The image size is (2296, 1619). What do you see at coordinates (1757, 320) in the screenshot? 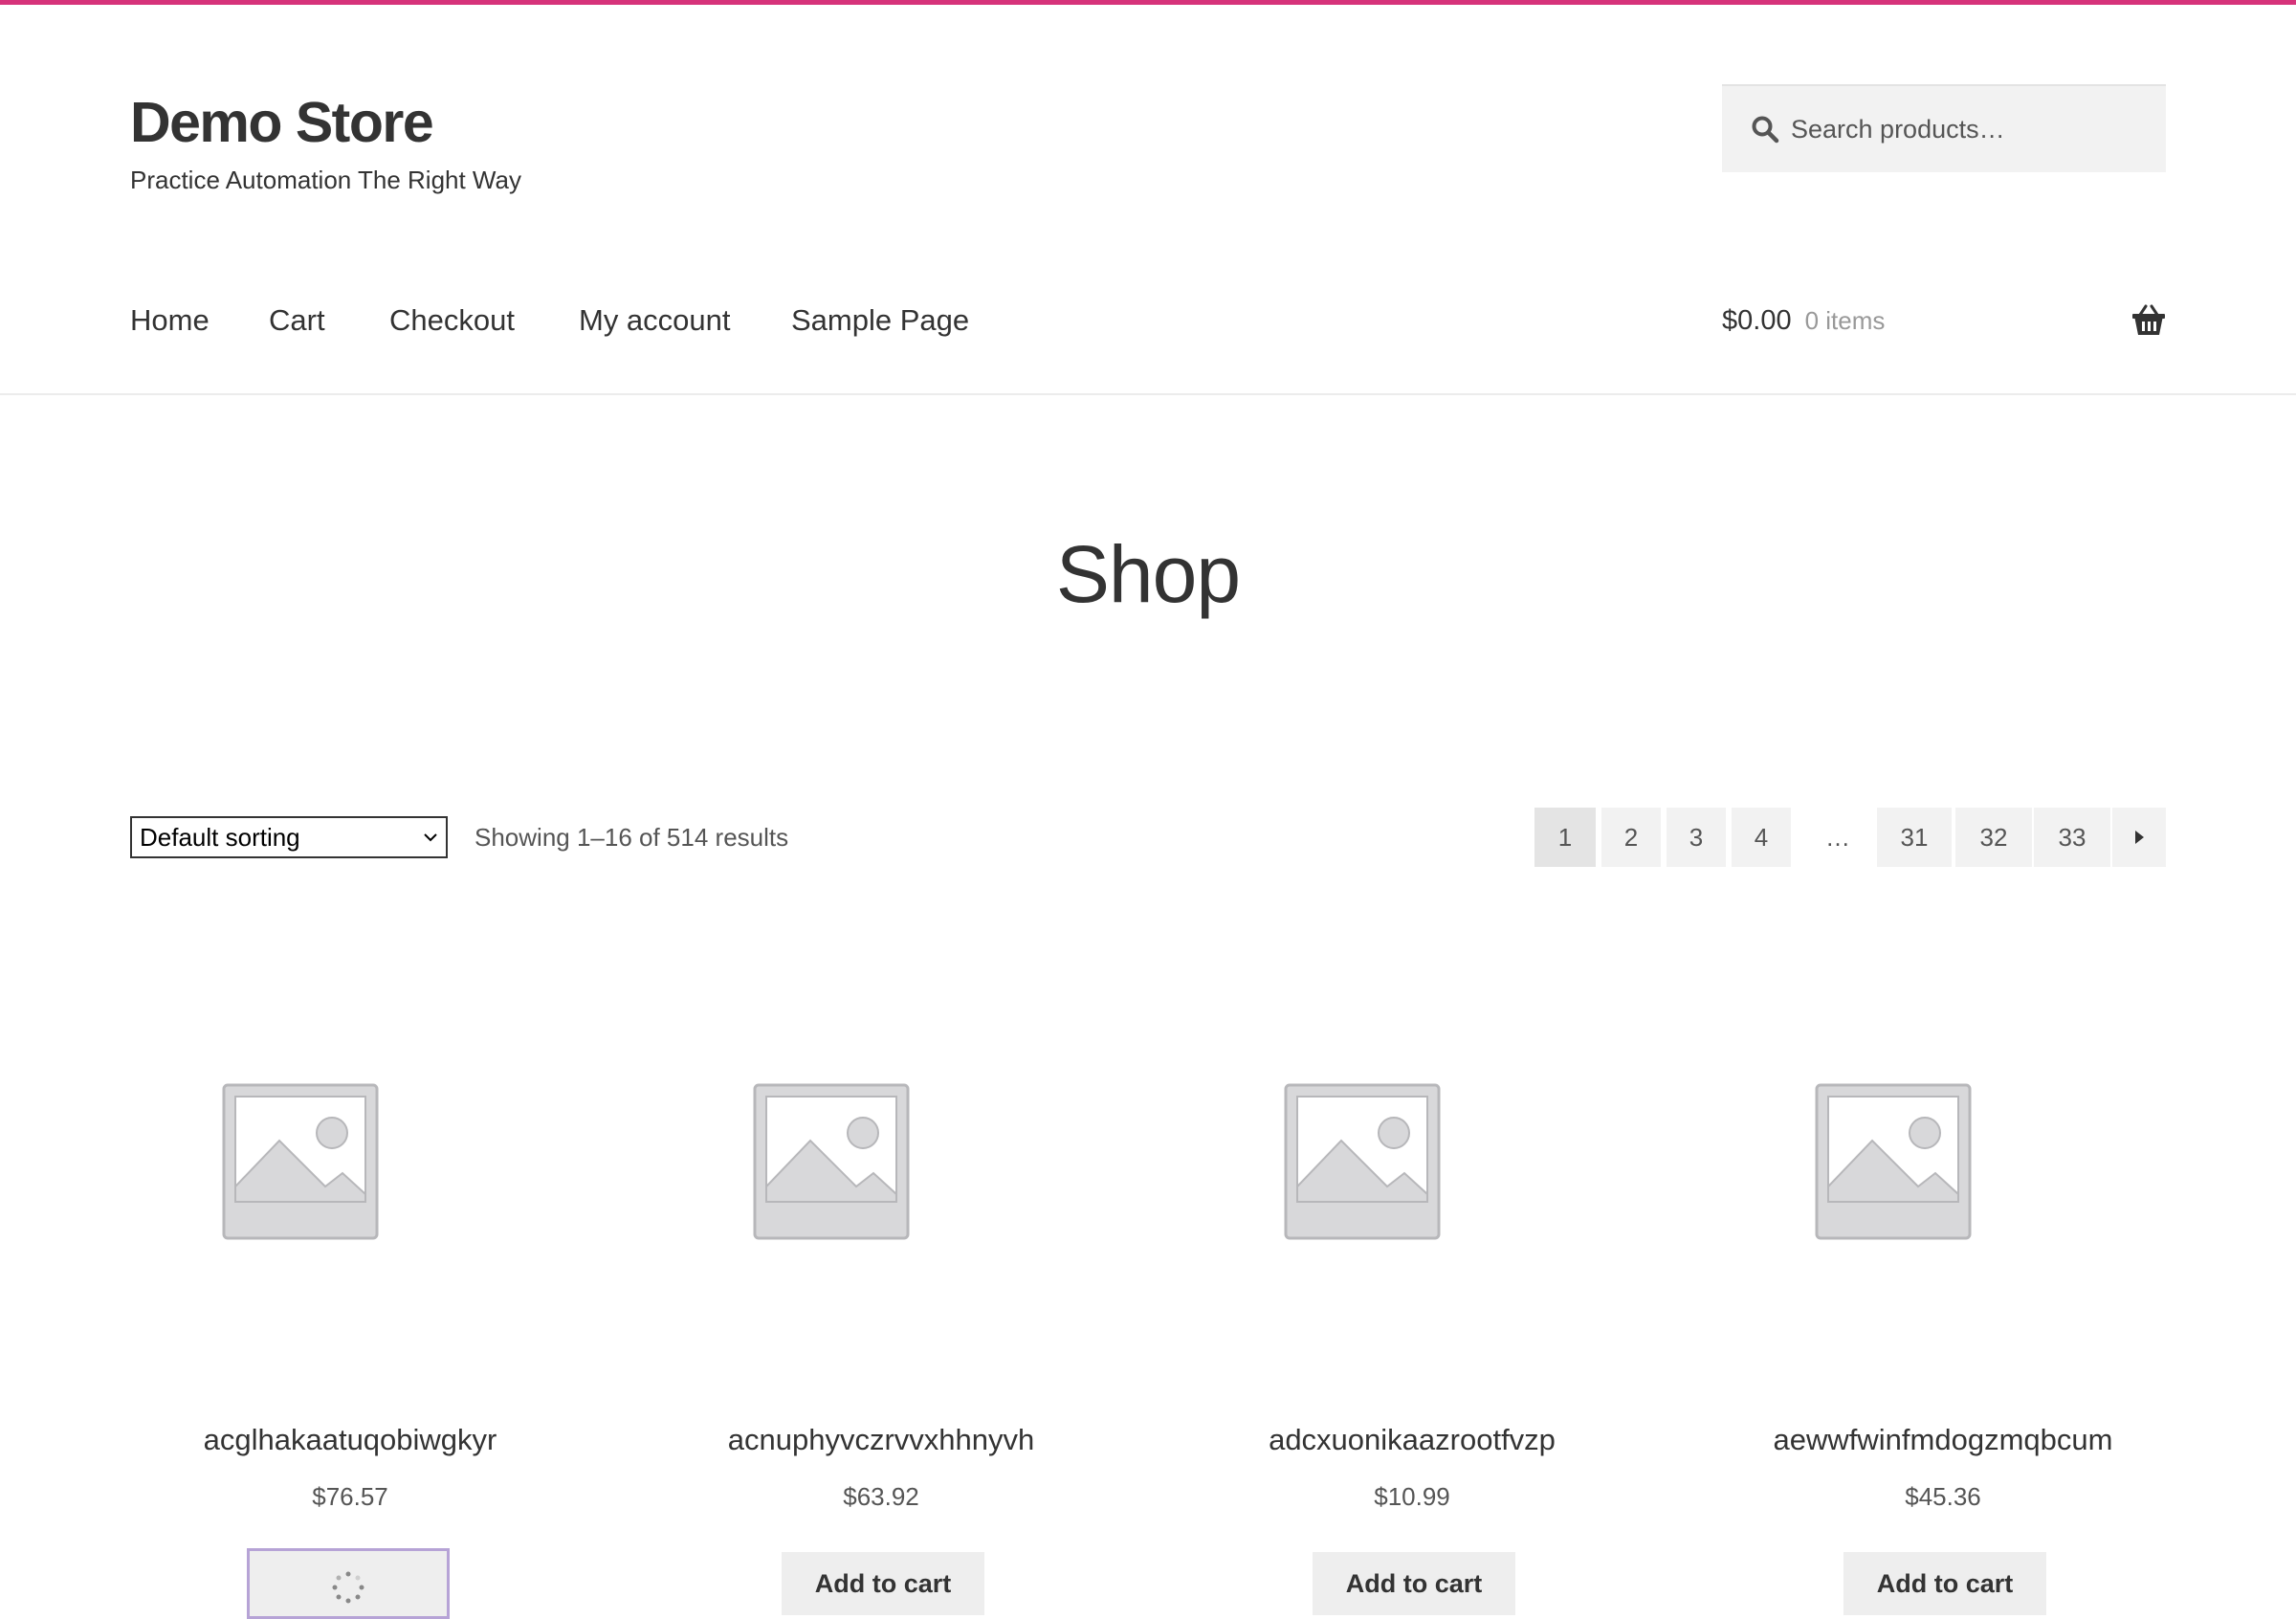
I see `cart-amount: $0.00` at bounding box center [1757, 320].